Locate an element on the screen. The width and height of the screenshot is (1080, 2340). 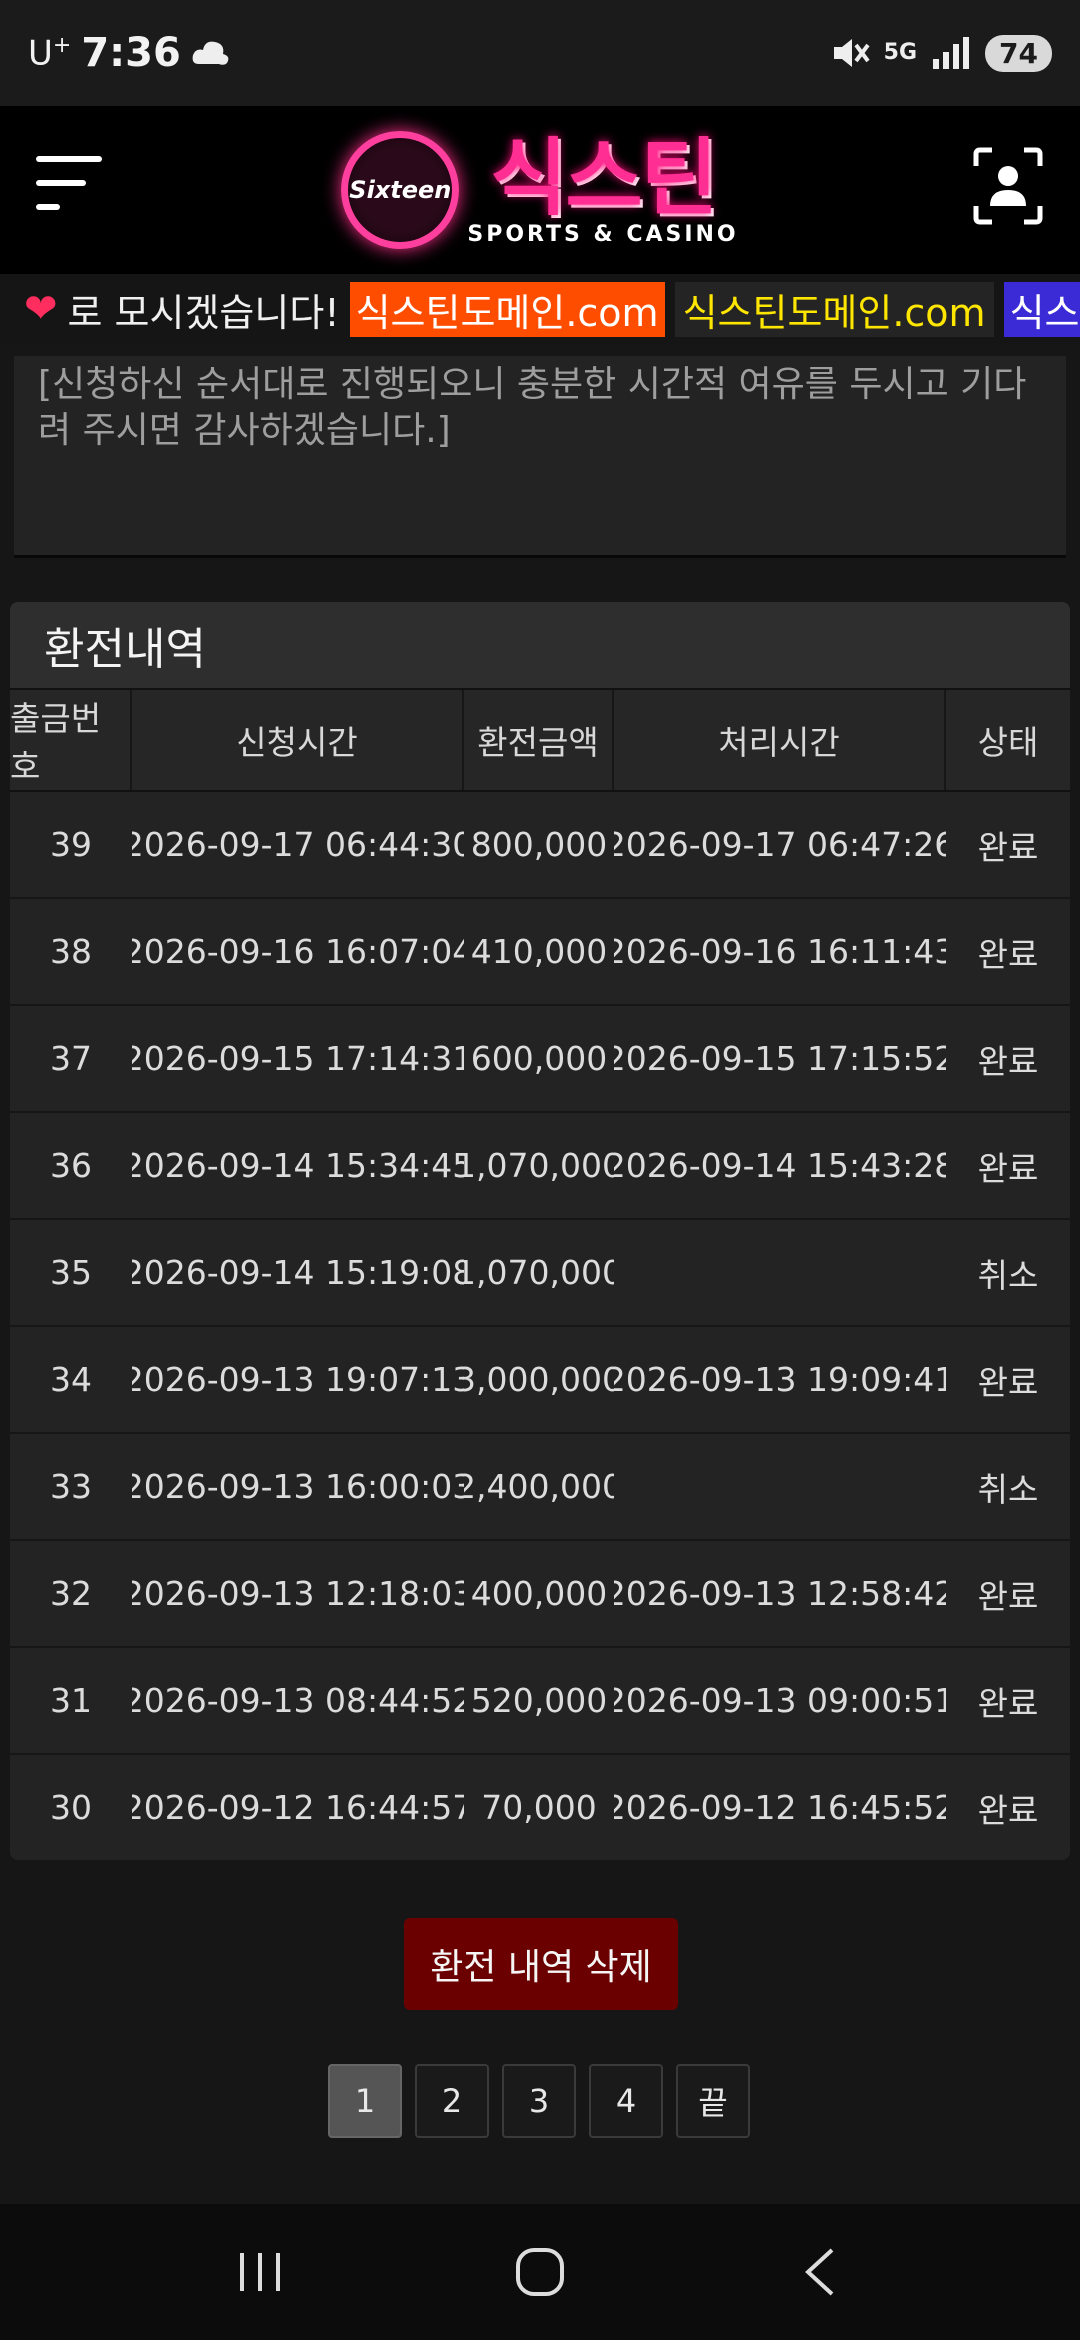
cell-withdrawal-number: 34 is located at coordinates (71, 1379).